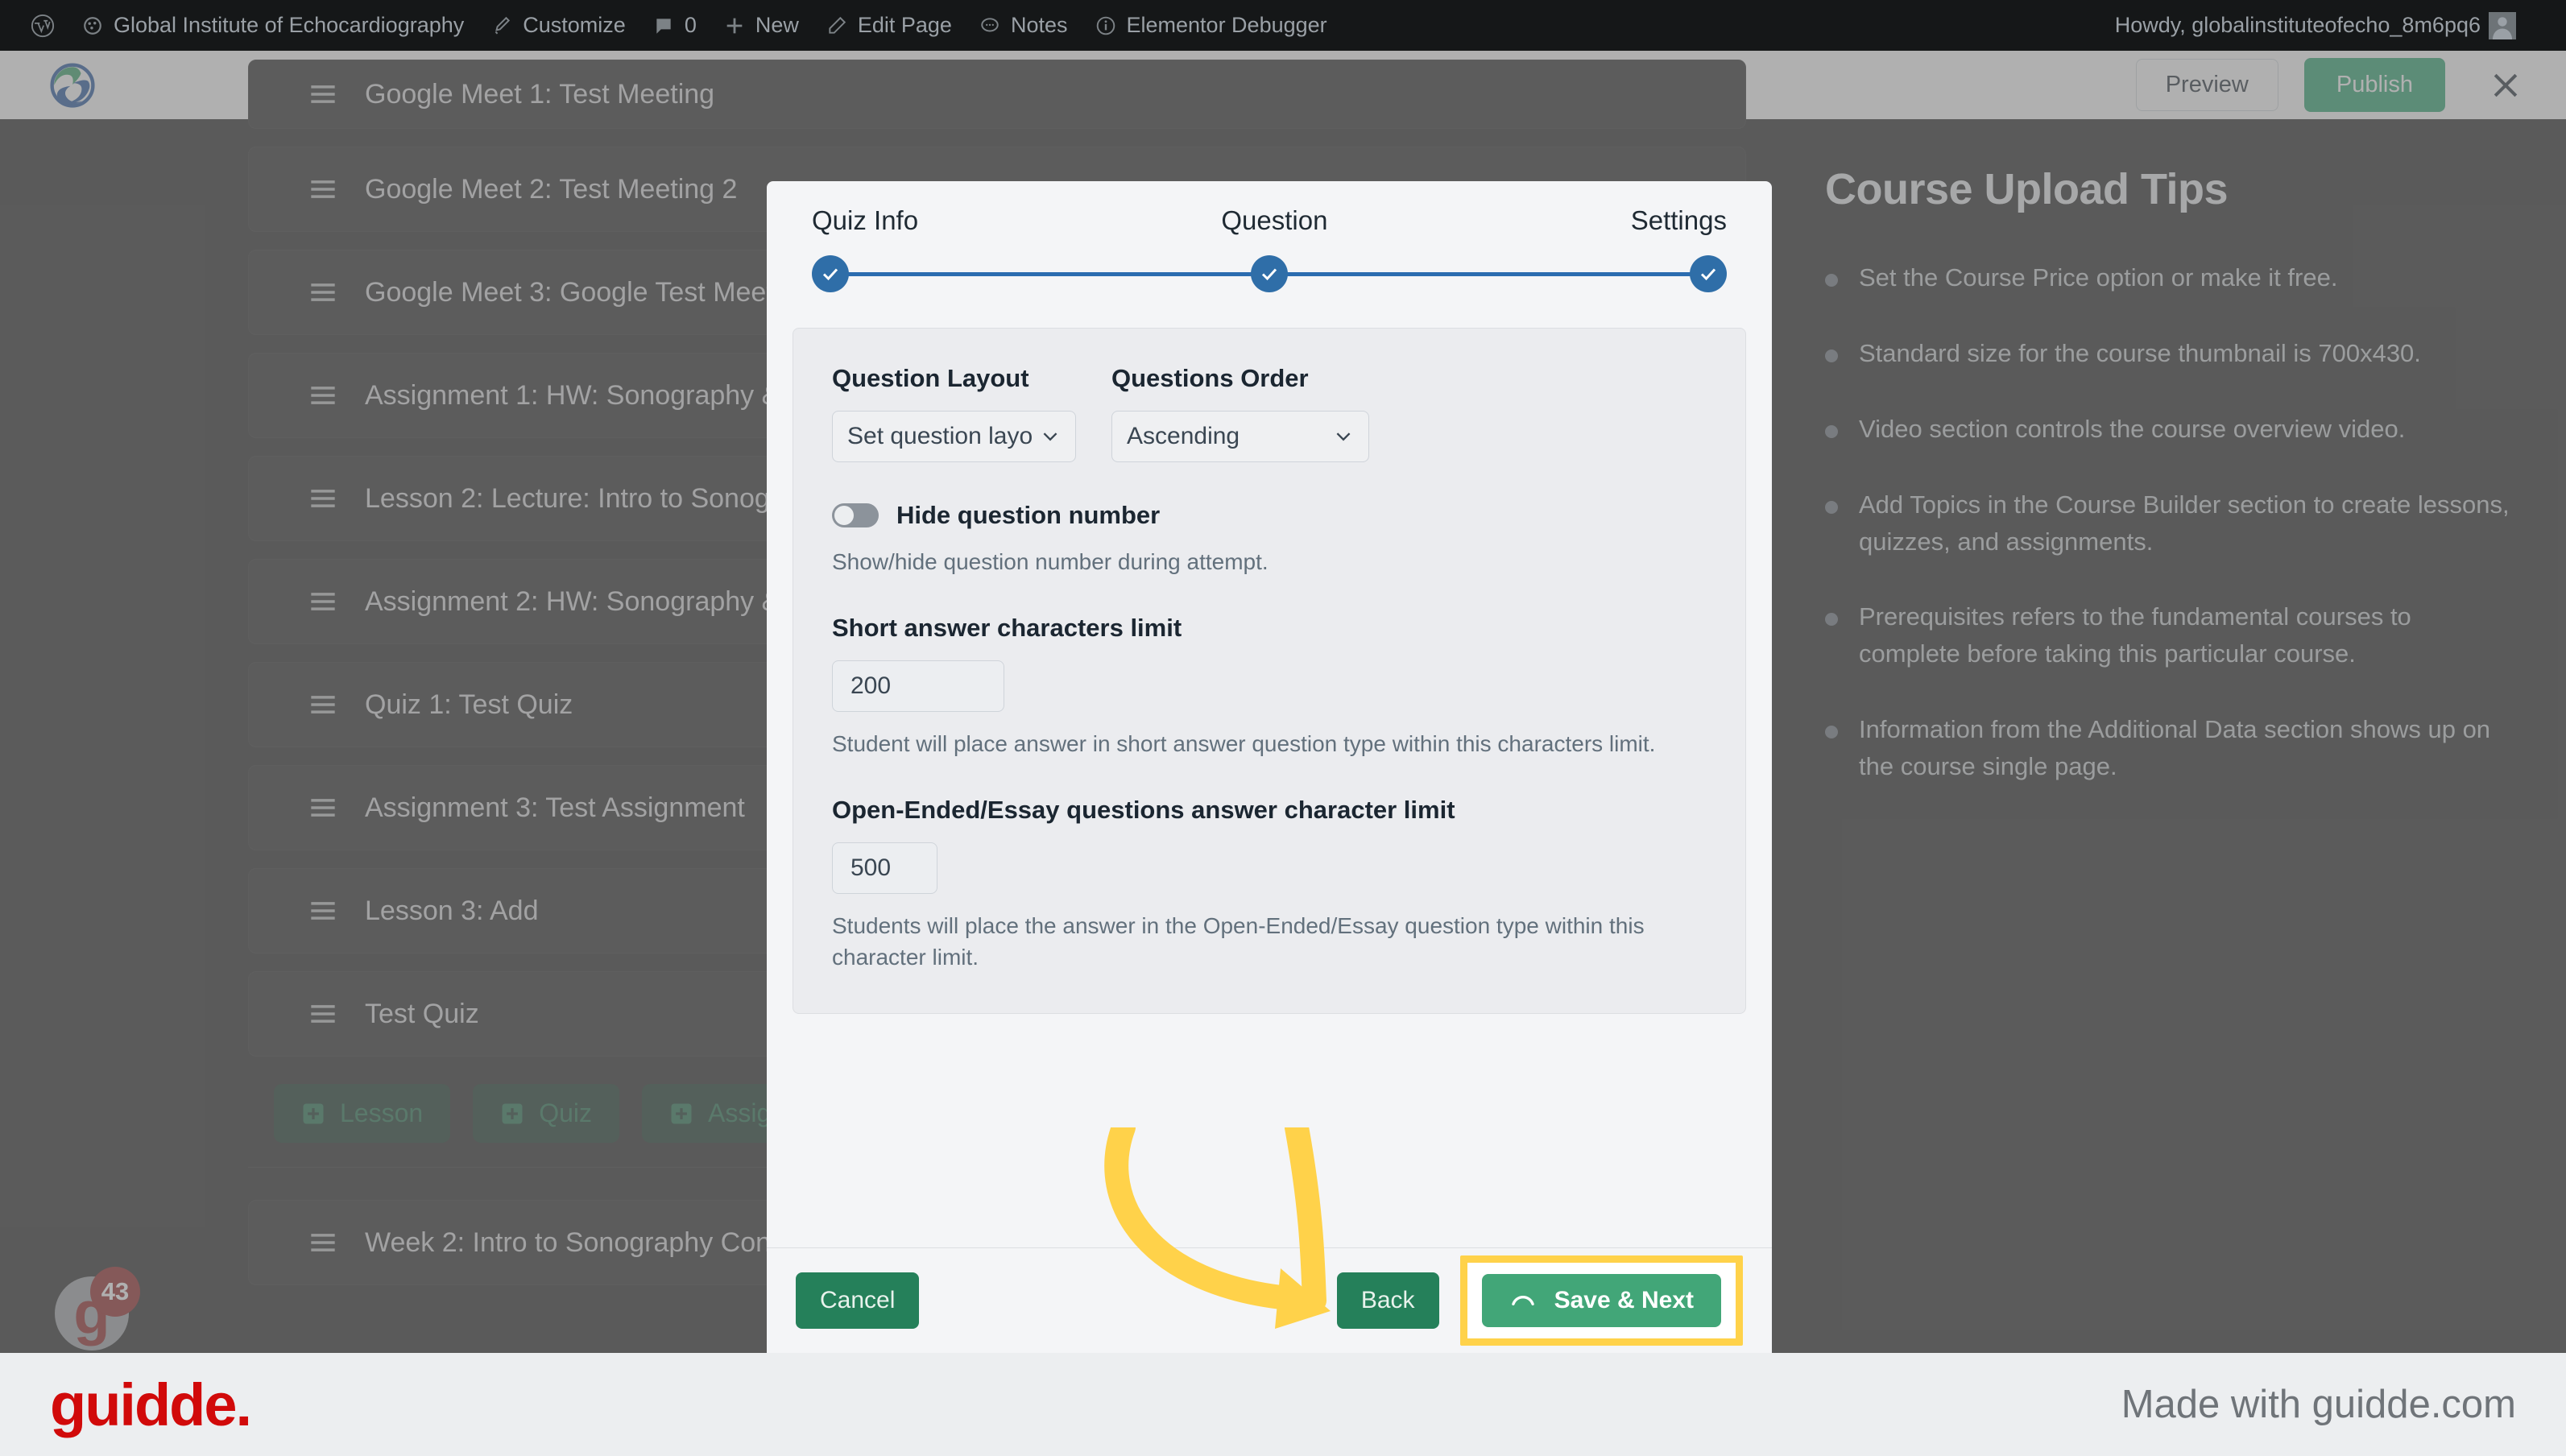 Image resolution: width=2566 pixels, height=1456 pixels. What do you see at coordinates (855, 515) in the screenshot?
I see `hide-question-number-toggle` at bounding box center [855, 515].